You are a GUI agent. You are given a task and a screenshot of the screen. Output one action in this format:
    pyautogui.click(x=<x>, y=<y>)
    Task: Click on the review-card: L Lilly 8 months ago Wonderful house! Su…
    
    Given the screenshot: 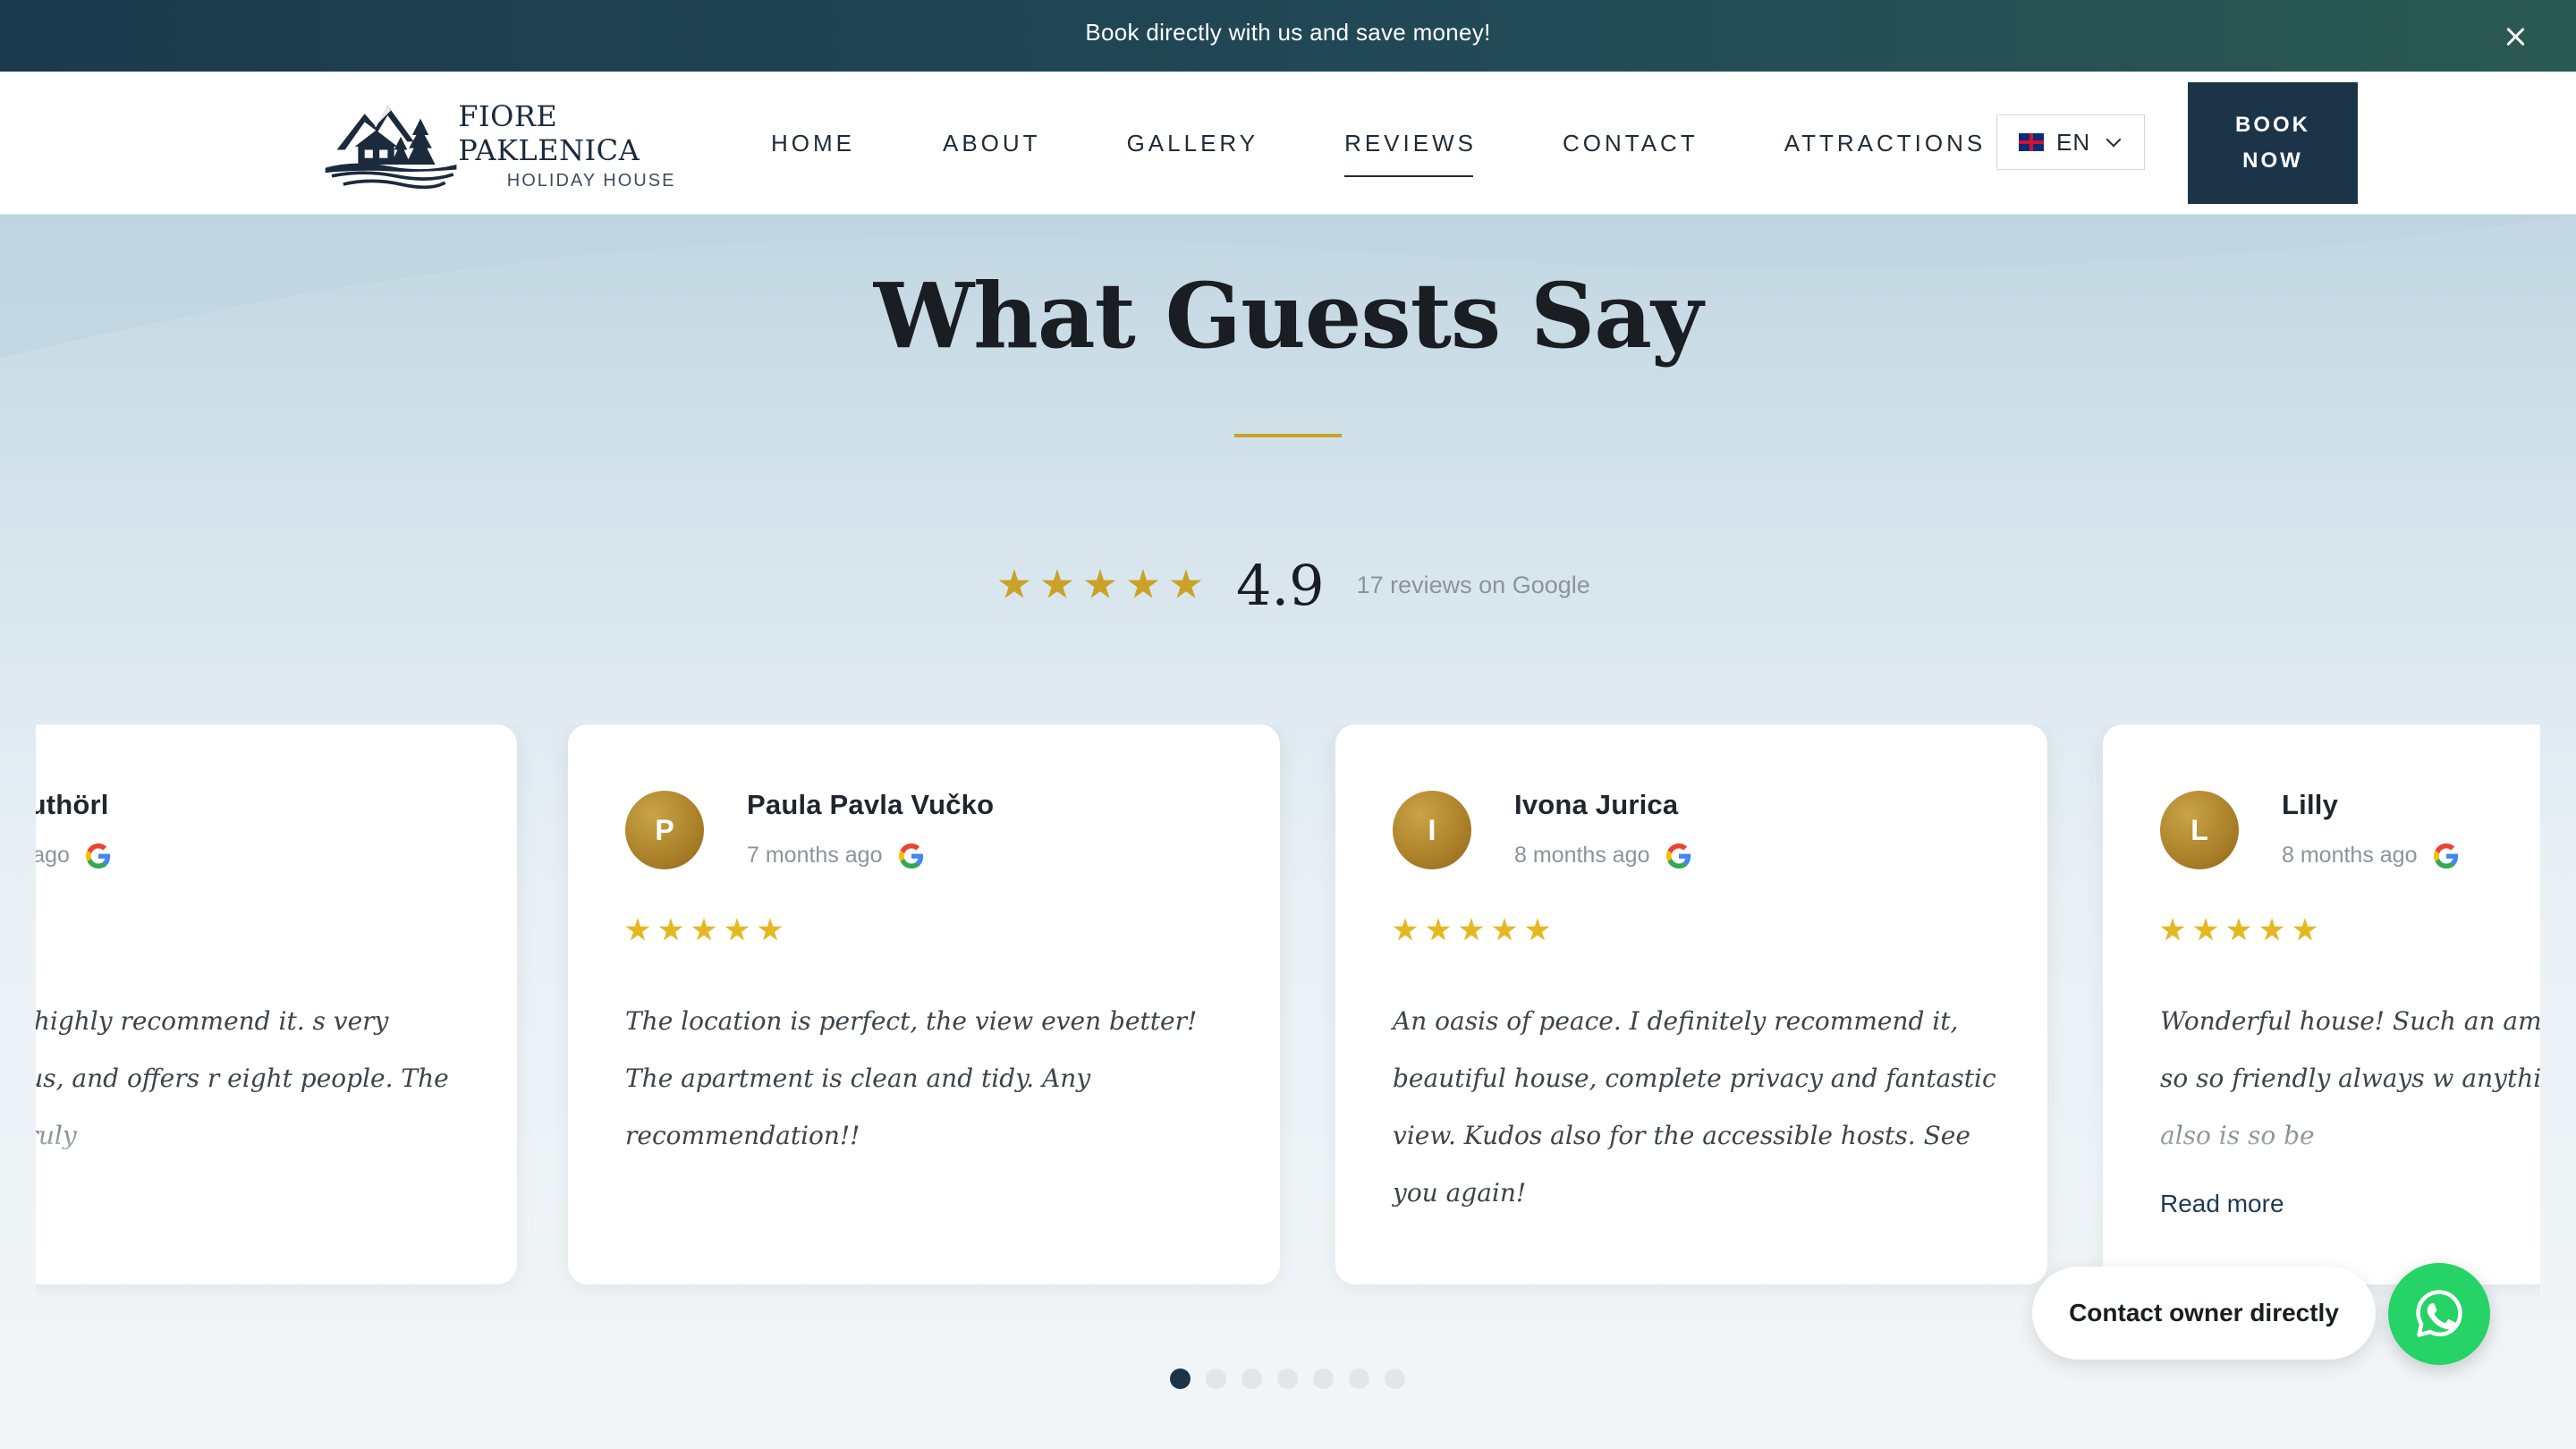 What is the action you would take?
    pyautogui.click(x=2321, y=1004)
    